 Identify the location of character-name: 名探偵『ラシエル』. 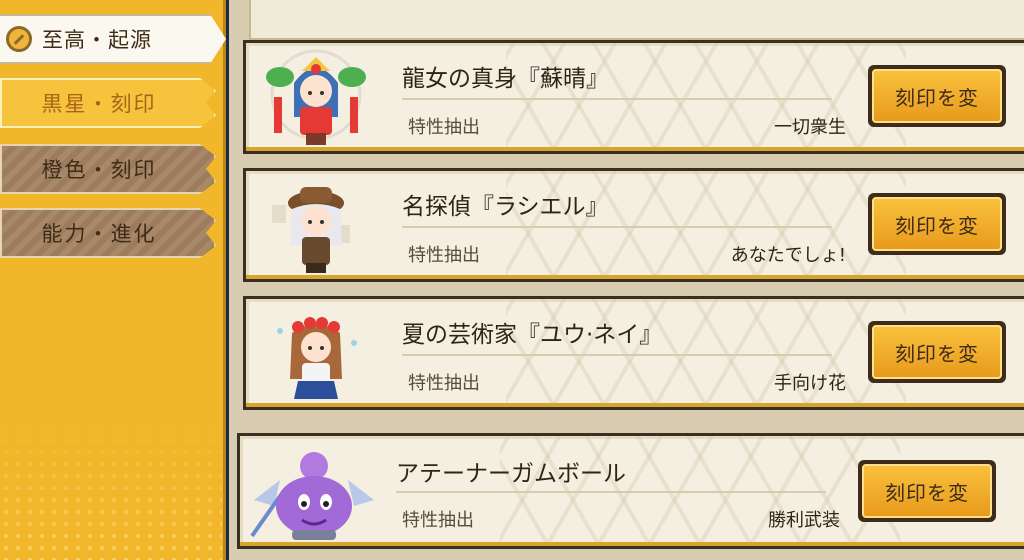
(505, 207).